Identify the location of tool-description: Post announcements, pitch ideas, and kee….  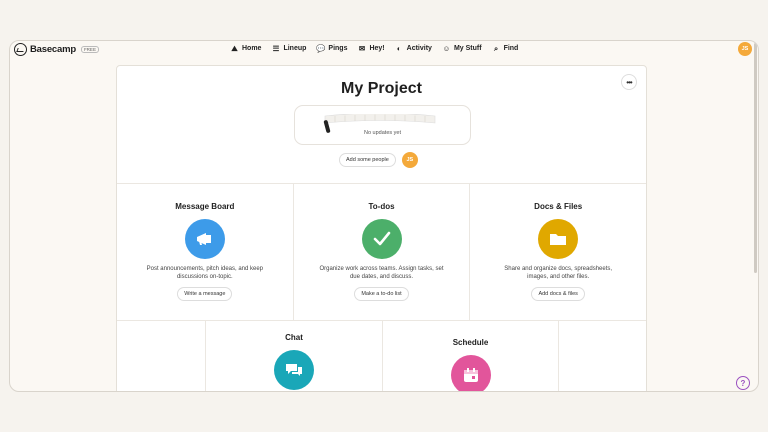
(205, 273).